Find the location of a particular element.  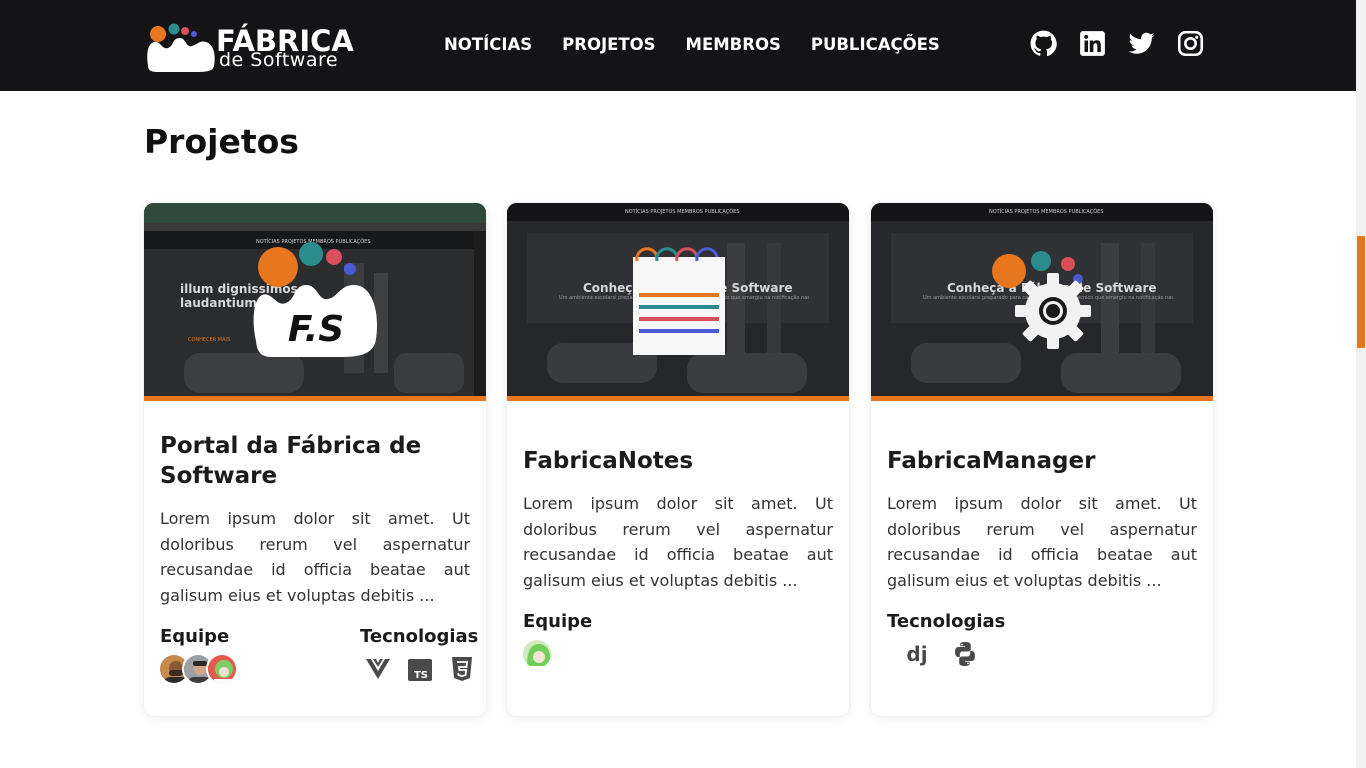

brand-logo: FÁBRICA de Software is located at coordinates (254, 46).